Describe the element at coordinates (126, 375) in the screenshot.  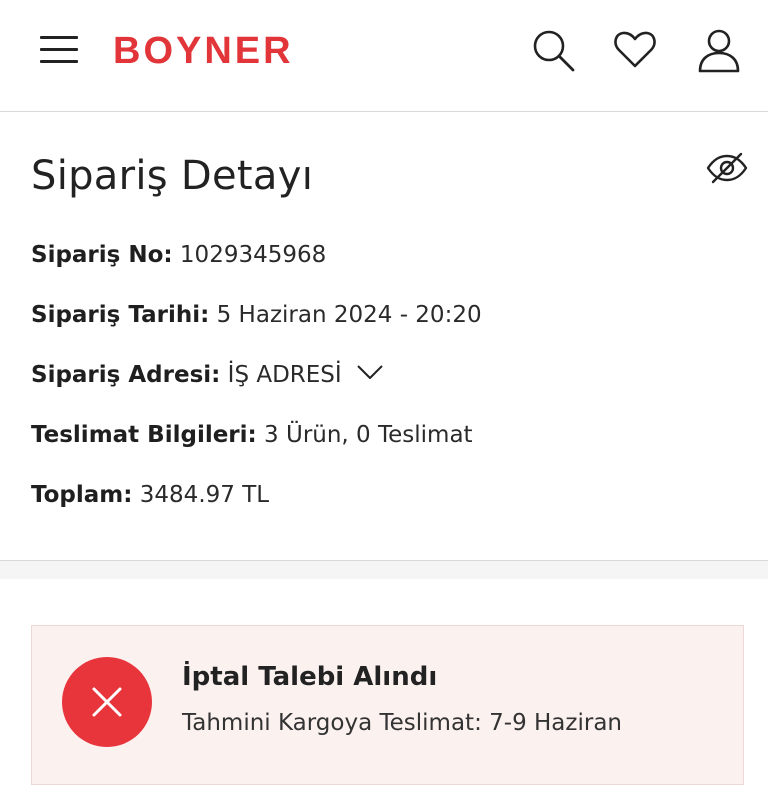
I see `order-address-label: Sipariş Adresi:` at that location.